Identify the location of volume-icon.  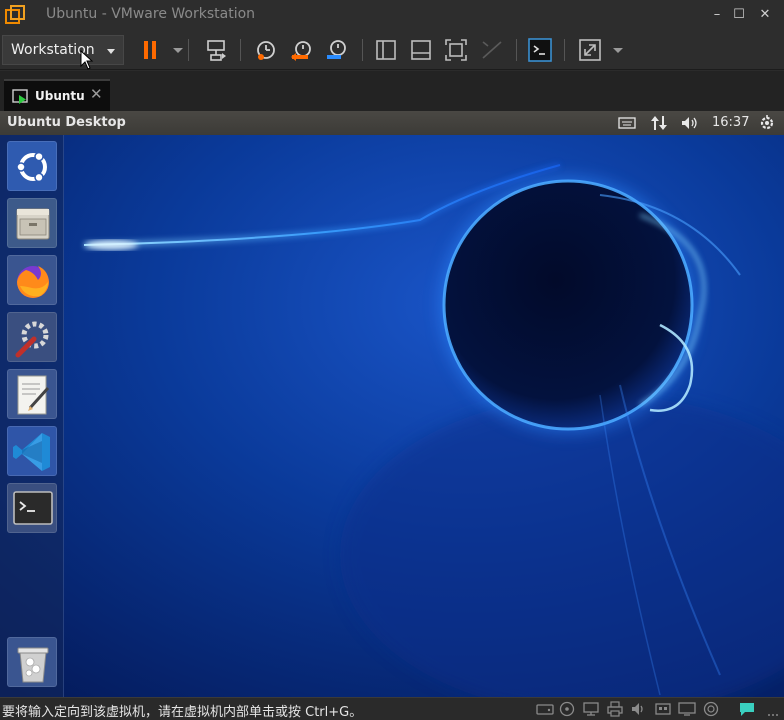
(690, 123).